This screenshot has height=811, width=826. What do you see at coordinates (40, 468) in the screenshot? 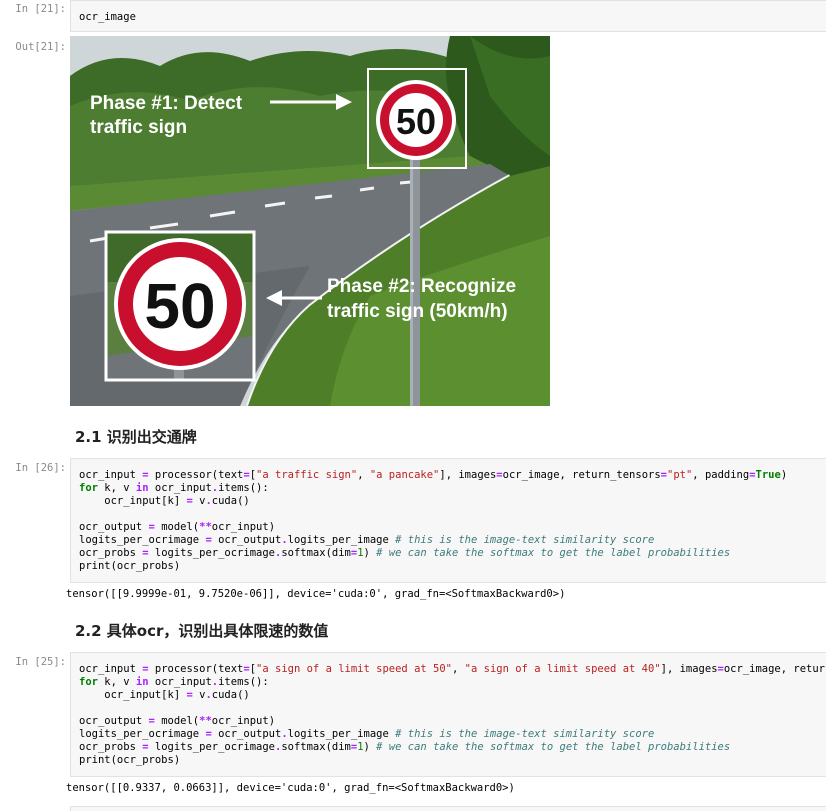
I see `in-prompt: In [26]:` at bounding box center [40, 468].